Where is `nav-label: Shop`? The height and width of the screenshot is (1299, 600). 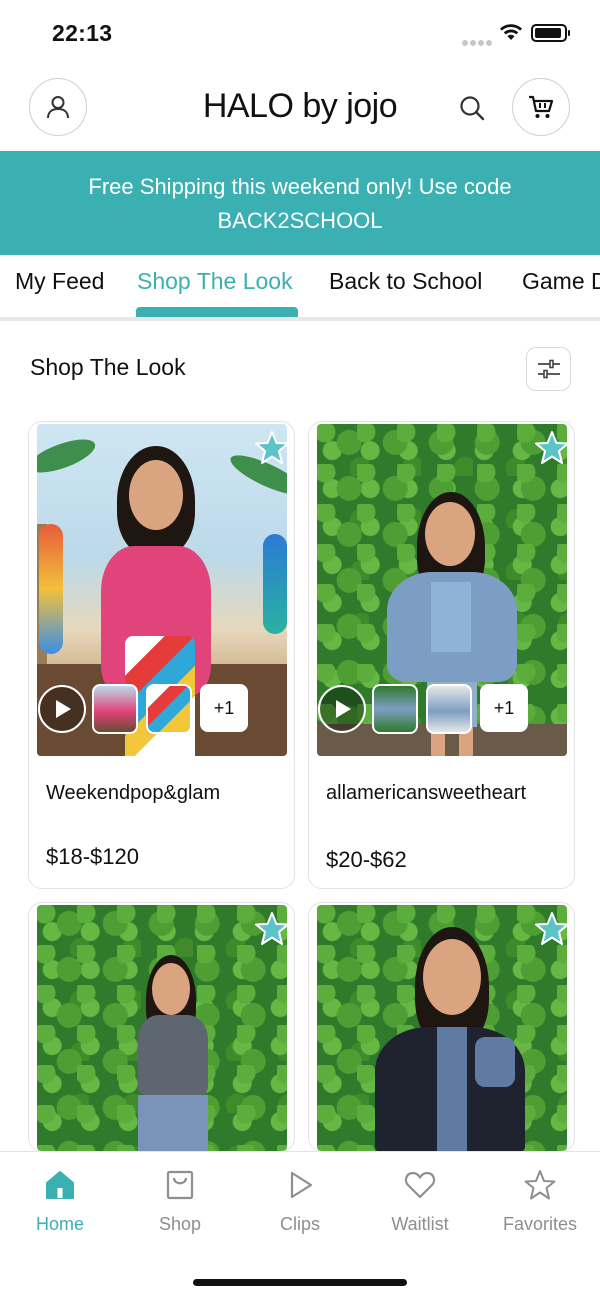 nav-label: Shop is located at coordinates (180, 1224).